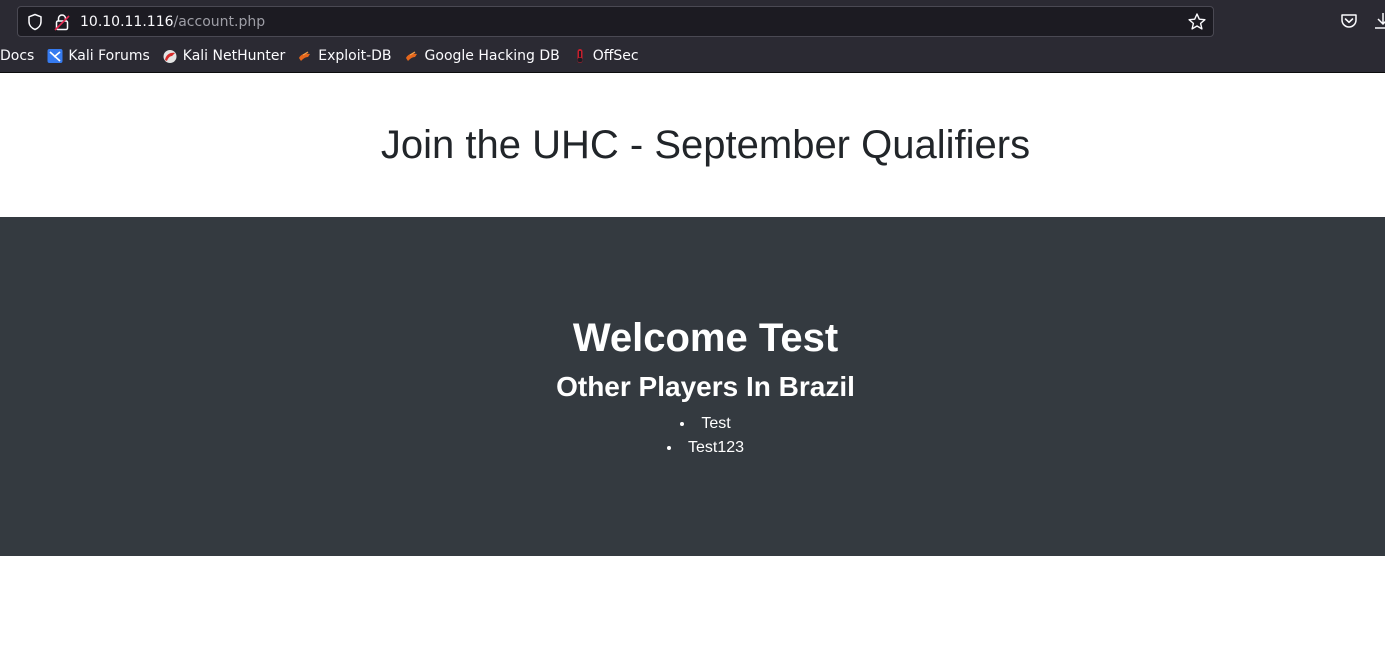 The image size is (1385, 654). I want to click on exploit-db-icon, so click(305, 56).